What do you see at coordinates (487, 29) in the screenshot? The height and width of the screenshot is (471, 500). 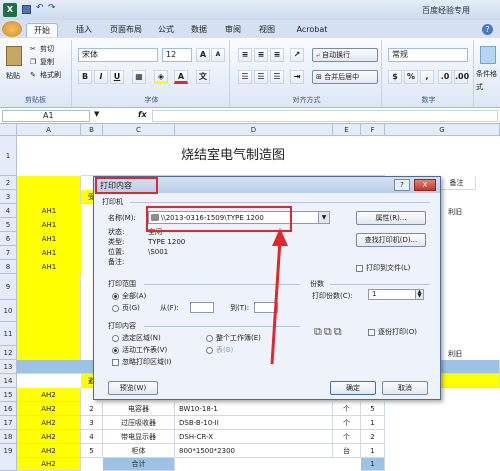 I see `help-icon: ?` at bounding box center [487, 29].